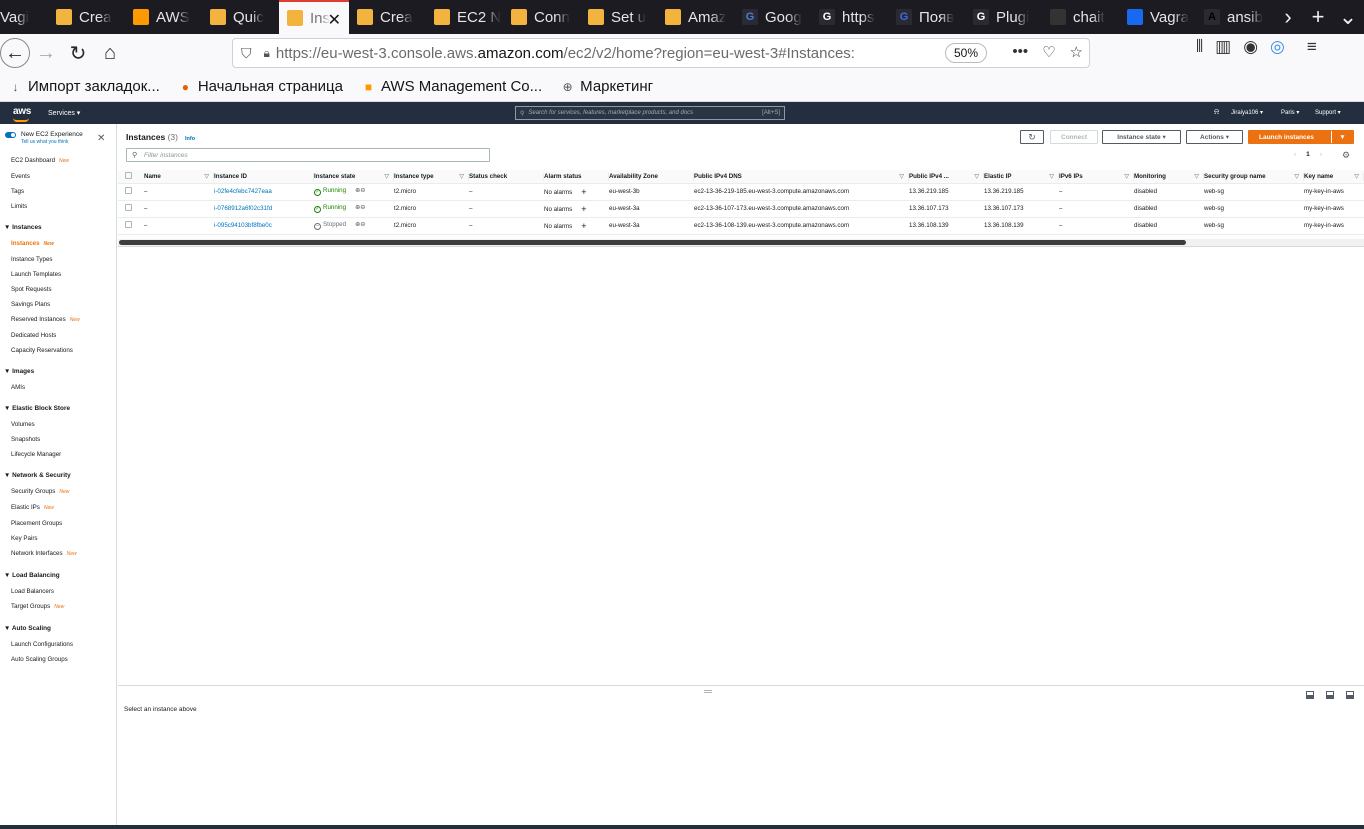  I want to click on actions-dropdown: Actions ▾, so click(1214, 137).